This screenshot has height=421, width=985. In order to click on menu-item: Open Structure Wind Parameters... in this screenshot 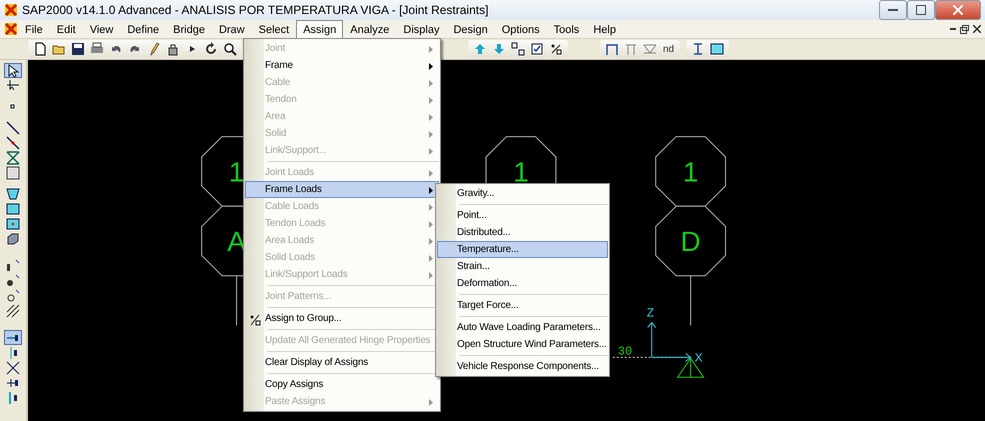, I will do `click(522, 344)`.